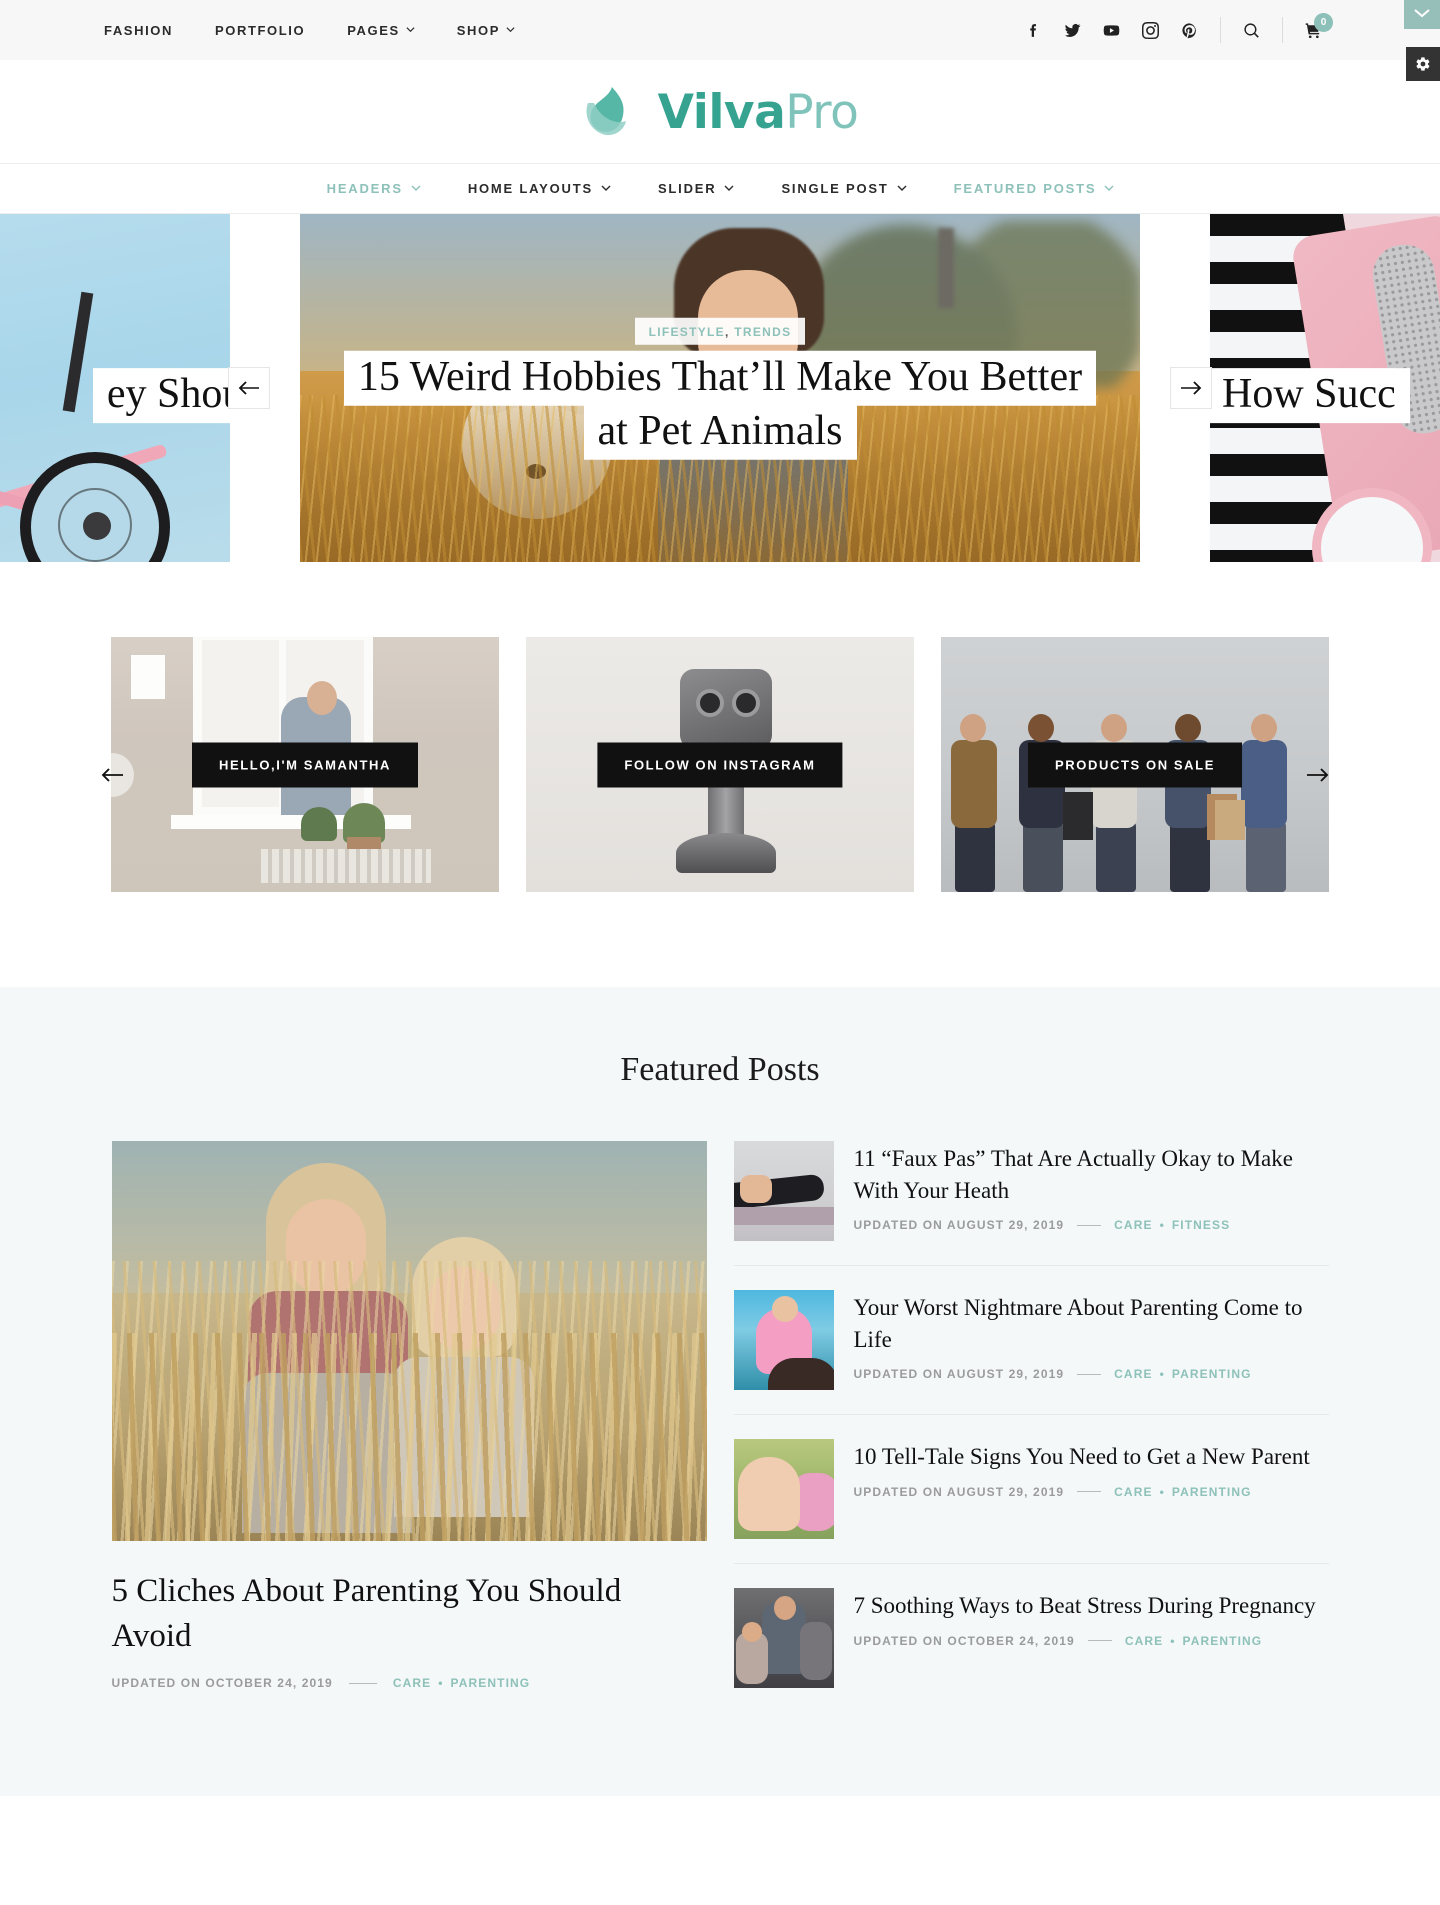  What do you see at coordinates (1423, 64) in the screenshot?
I see `settings-button` at bounding box center [1423, 64].